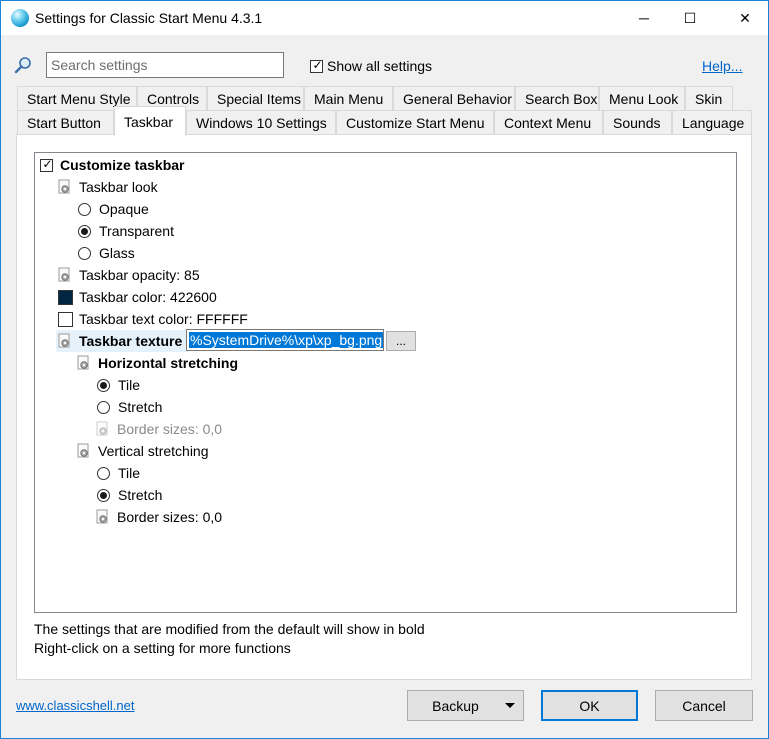 Image resolution: width=769 pixels, height=739 pixels. What do you see at coordinates (84, 253) in the screenshot?
I see `radio-glass` at bounding box center [84, 253].